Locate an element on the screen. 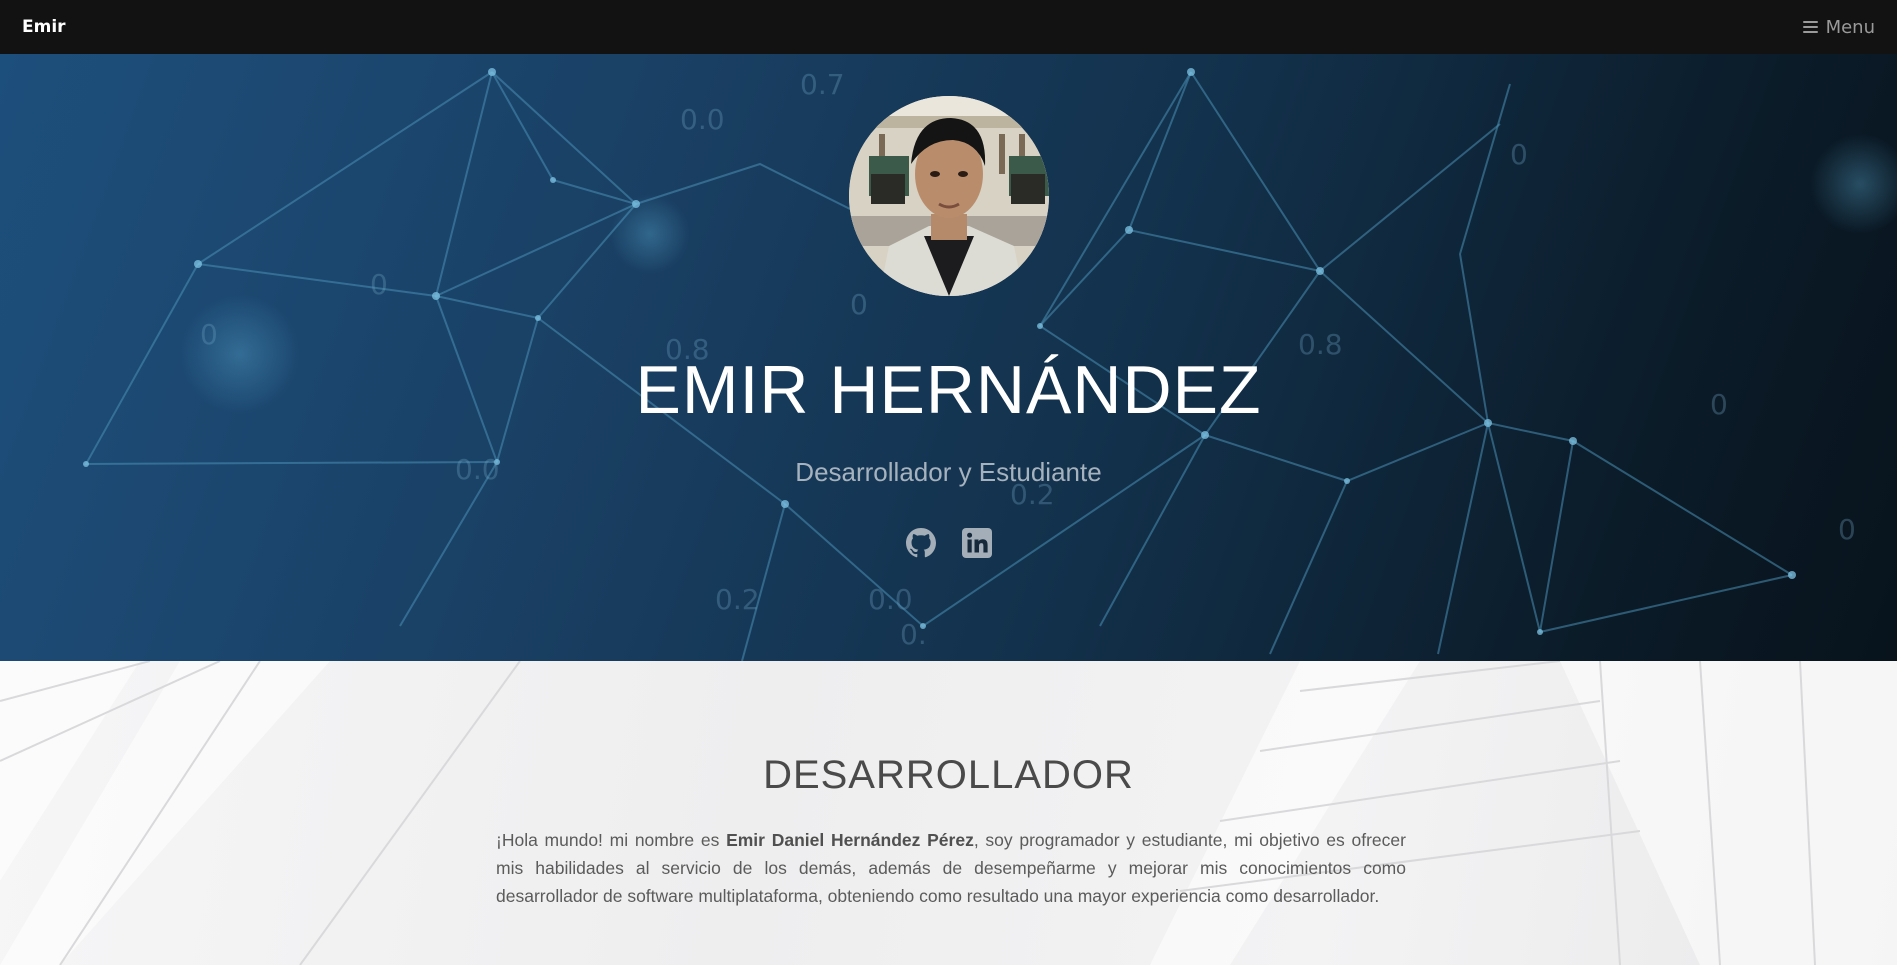 Image resolution: width=1897 pixels, height=965 pixels. hero-name: EMIR HERNÁNDEZ is located at coordinates (948, 390).